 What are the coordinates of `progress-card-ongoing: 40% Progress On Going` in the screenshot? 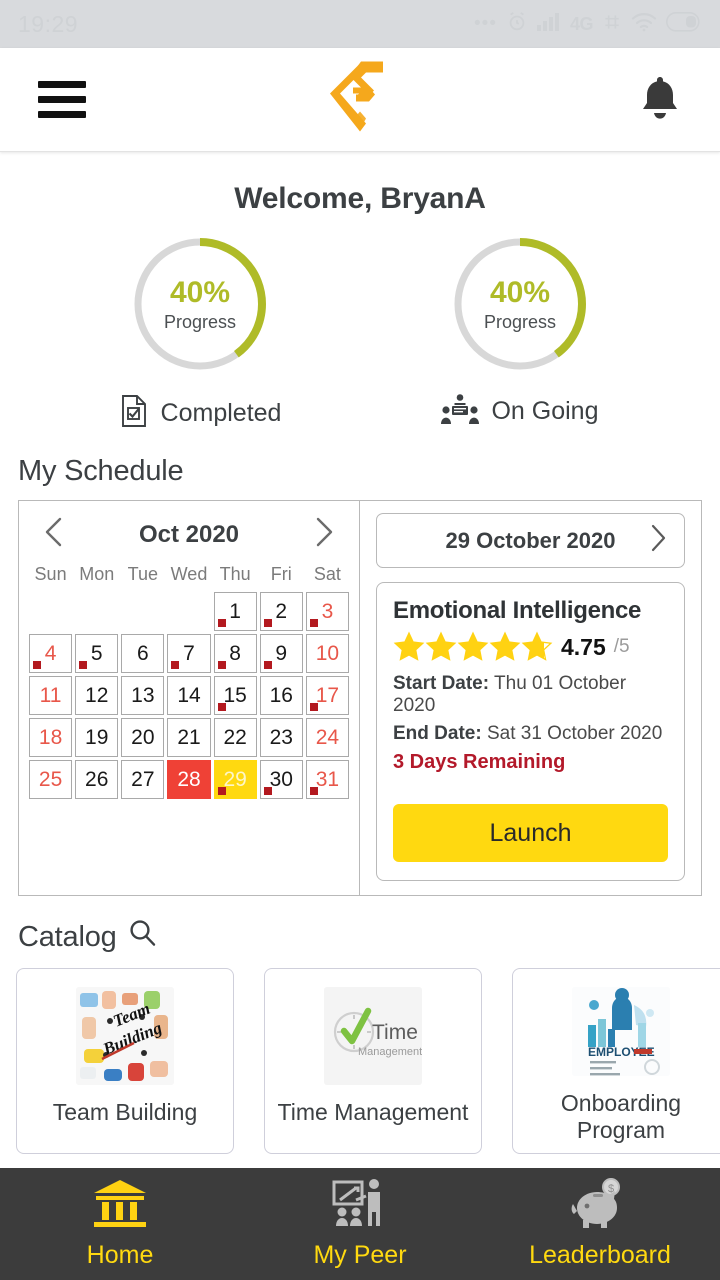 It's located at (520, 331).